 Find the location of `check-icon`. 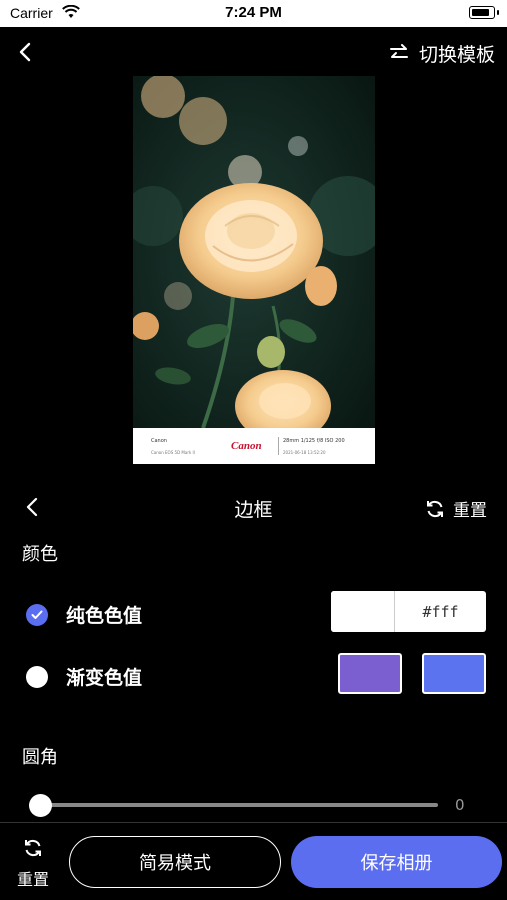

check-icon is located at coordinates (37, 614).